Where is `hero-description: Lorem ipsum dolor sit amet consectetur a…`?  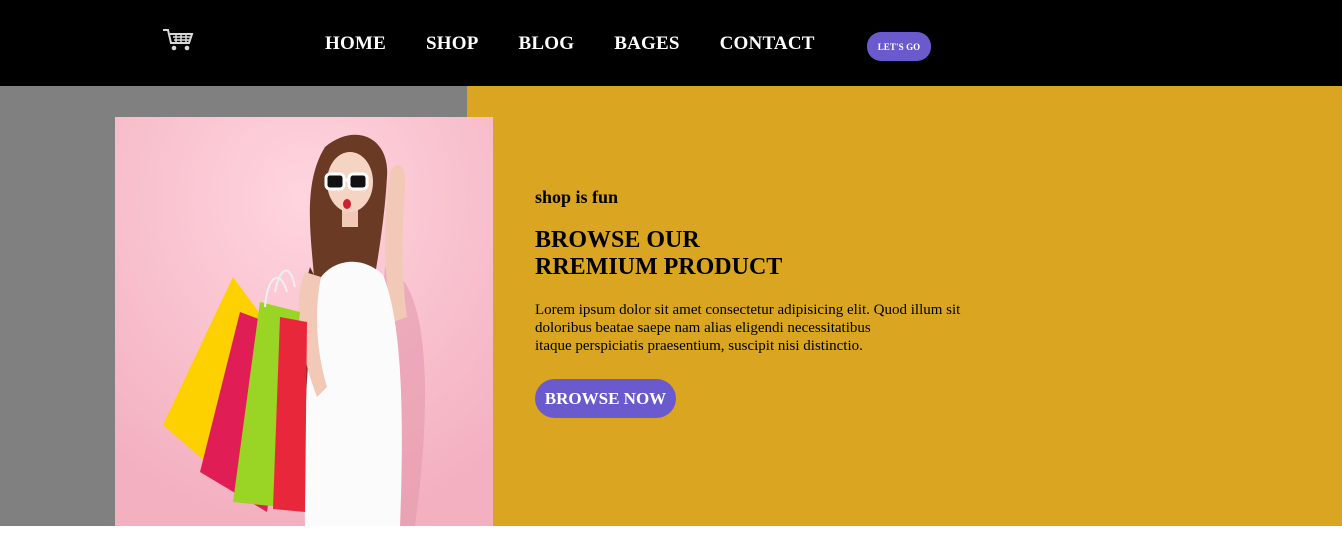
hero-description: Lorem ipsum dolor sit amet consectetur a… is located at coordinates (770, 328).